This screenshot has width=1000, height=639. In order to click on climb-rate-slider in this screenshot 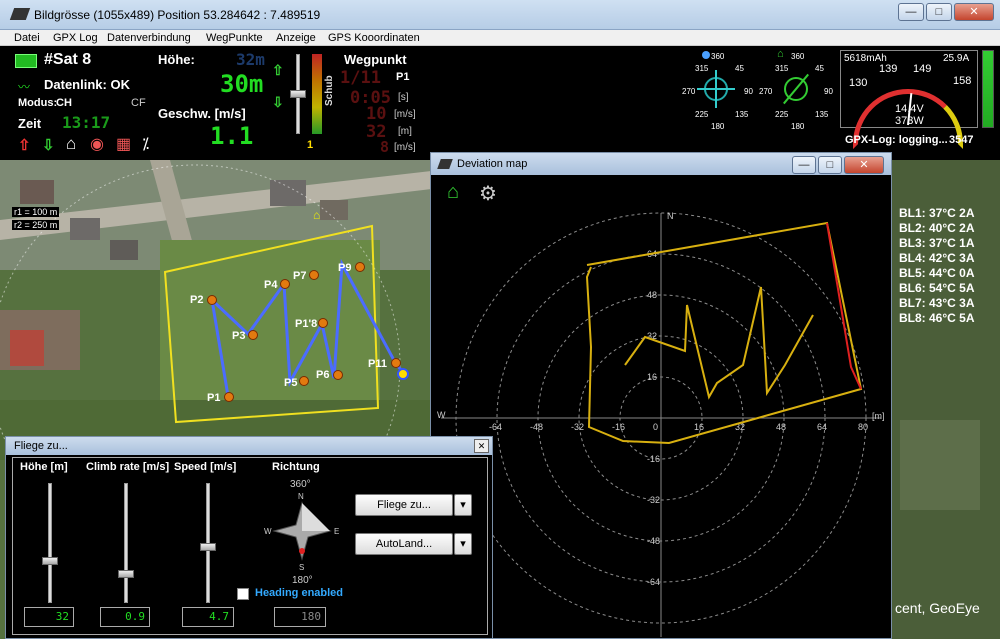, I will do `click(126, 574)`.